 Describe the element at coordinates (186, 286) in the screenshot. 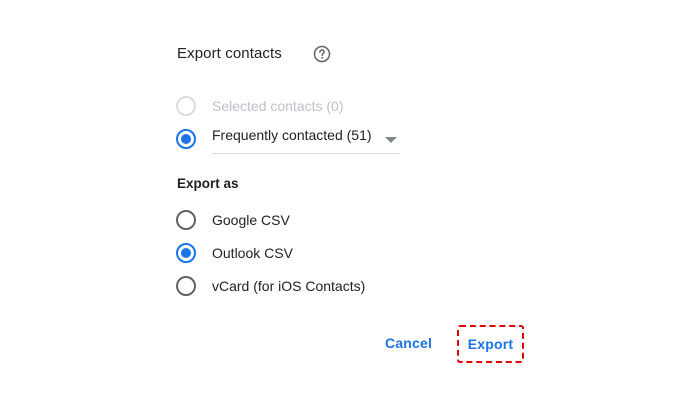

I see `radio-button-vcard` at that location.